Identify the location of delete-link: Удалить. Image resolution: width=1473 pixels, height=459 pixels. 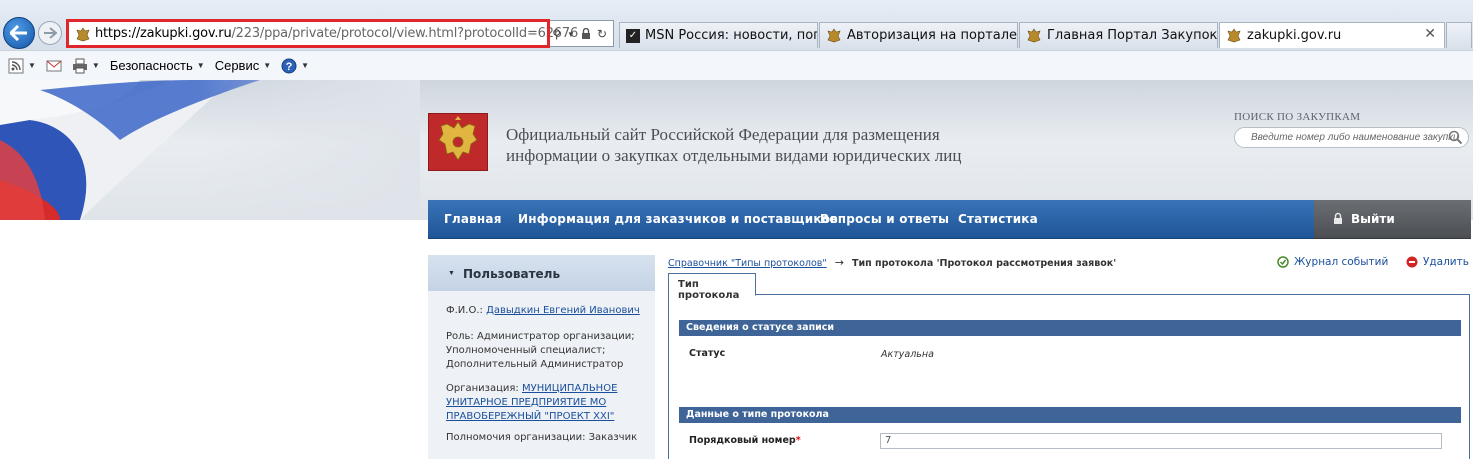
(1437, 262).